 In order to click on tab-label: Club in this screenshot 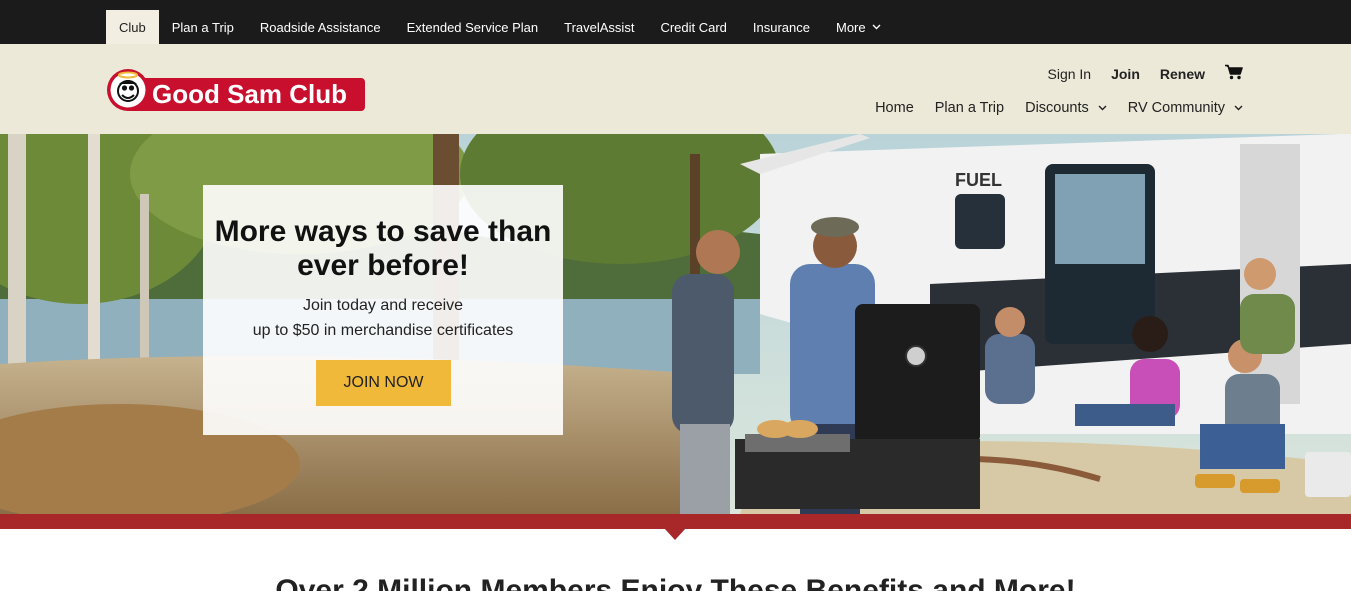, I will do `click(132, 27)`.